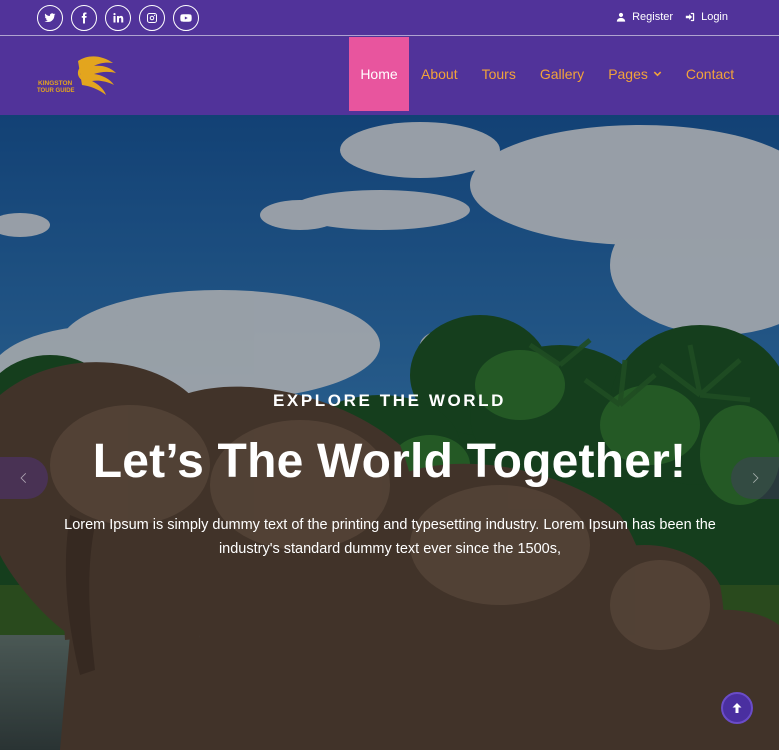 The width and height of the screenshot is (779, 750). Describe the element at coordinates (690, 17) in the screenshot. I see `sign-in-icon` at that location.